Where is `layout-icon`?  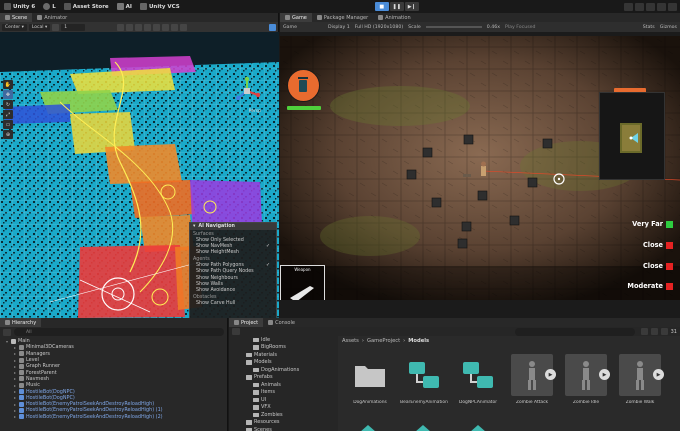 layout-icon is located at coordinates (661, 6).